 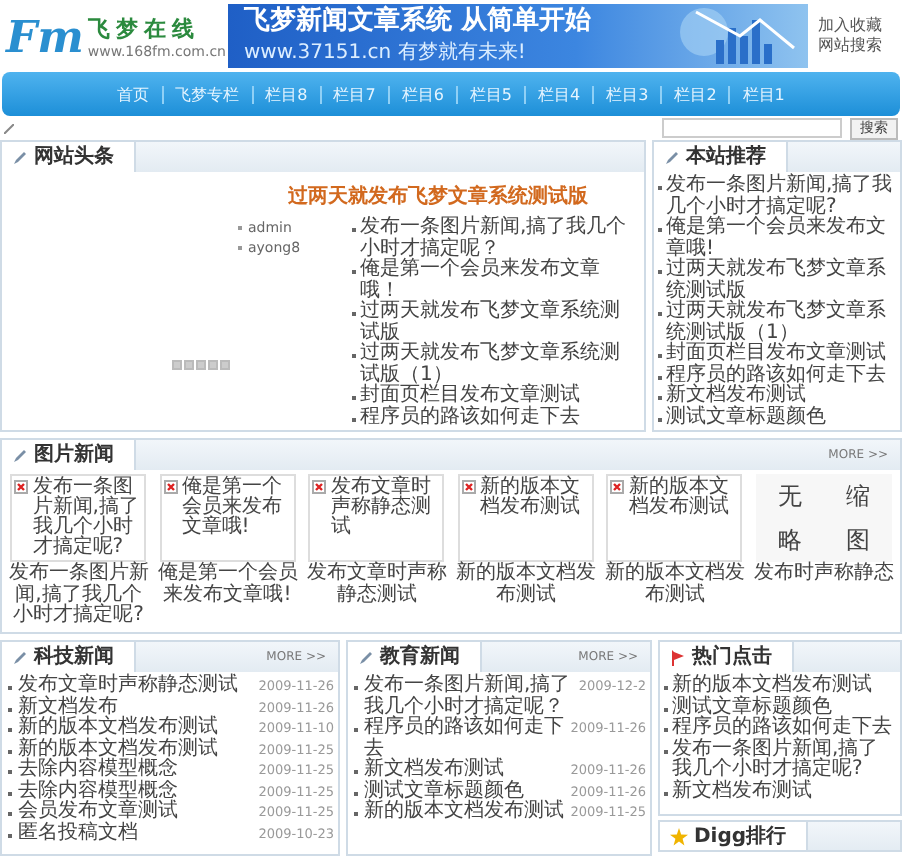 What do you see at coordinates (78, 833) in the screenshot?
I see `news-link: 匿名投稿文档` at bounding box center [78, 833].